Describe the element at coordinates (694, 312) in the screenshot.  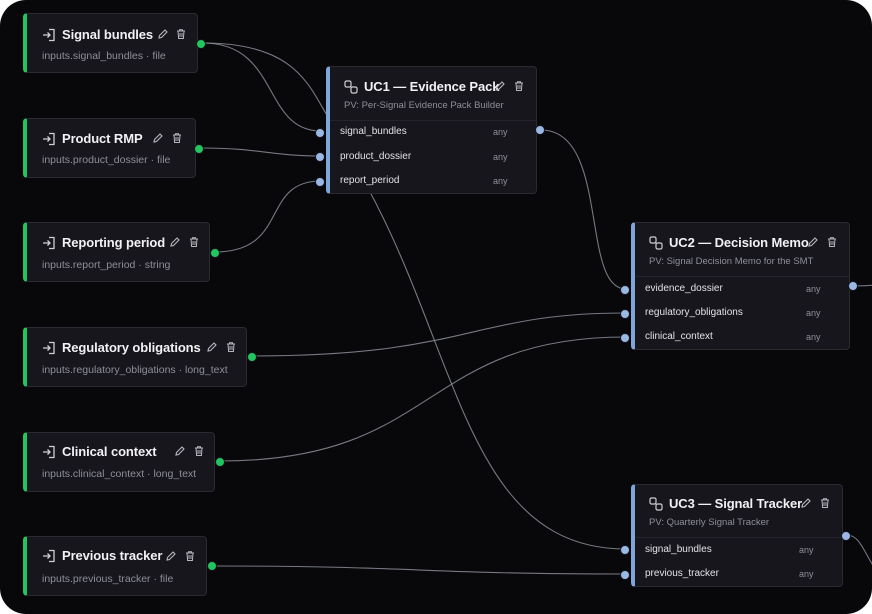
I see `port-name: regulatory_obligations` at that location.